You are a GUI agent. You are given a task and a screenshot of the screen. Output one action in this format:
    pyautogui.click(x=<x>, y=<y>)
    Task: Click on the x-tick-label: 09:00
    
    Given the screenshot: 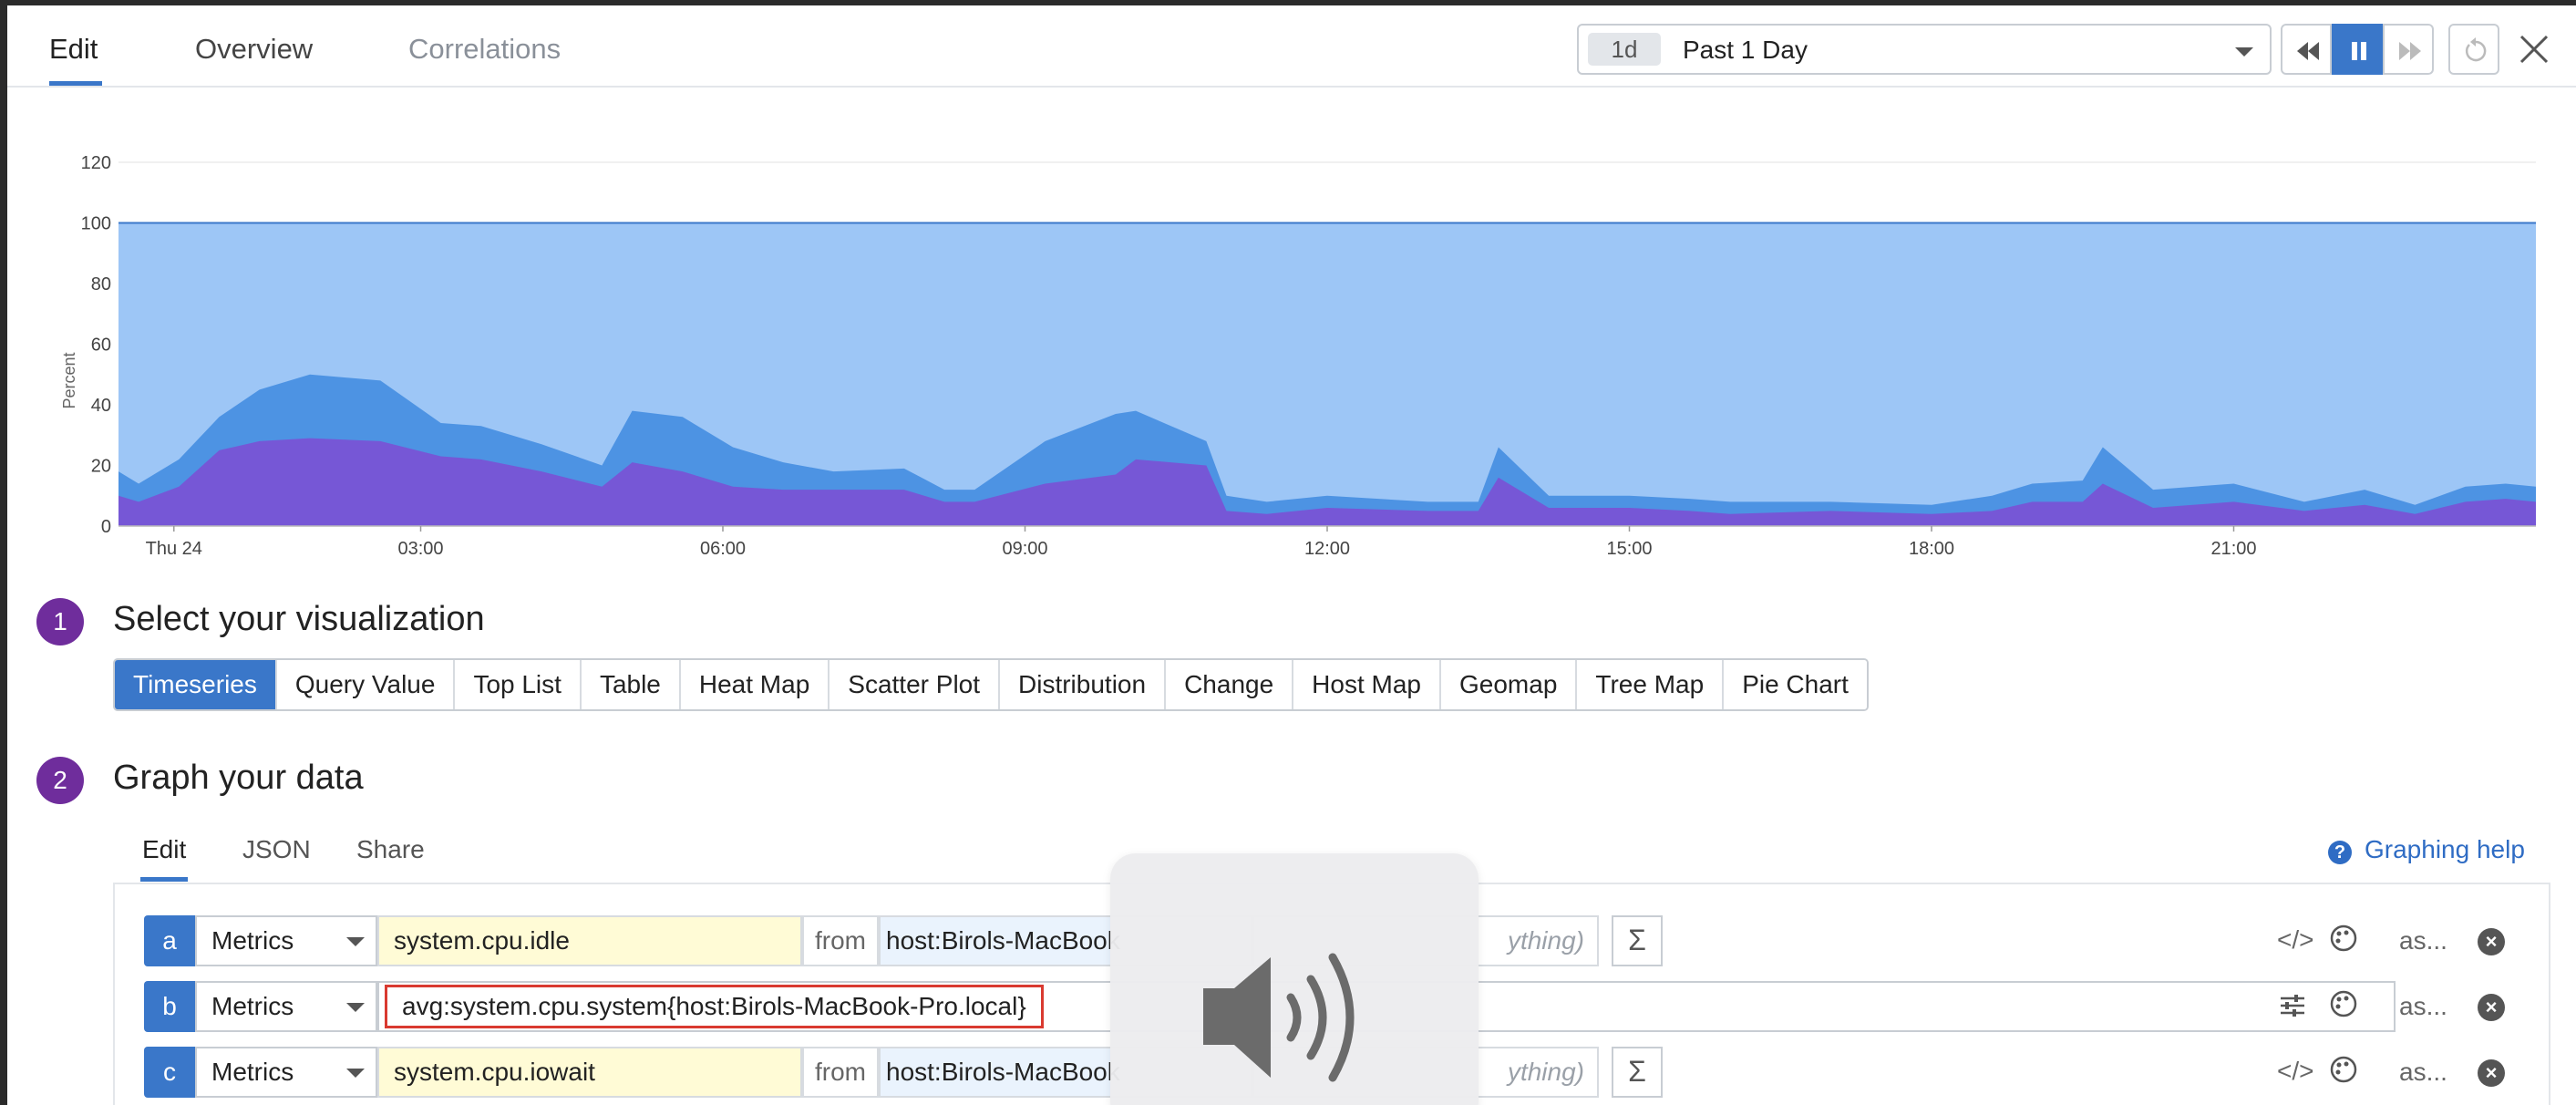 What is the action you would take?
    pyautogui.click(x=1024, y=549)
    